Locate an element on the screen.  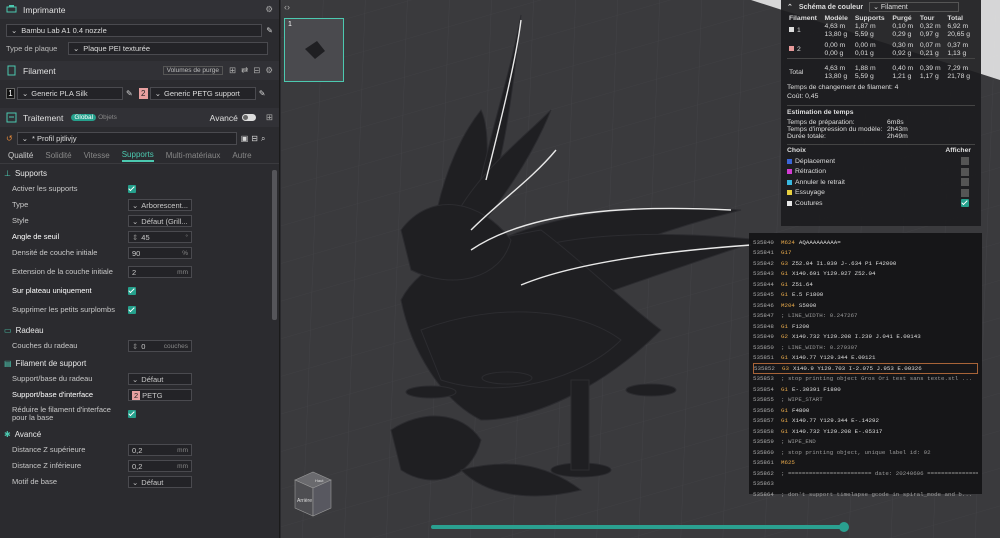
filament-slot-1-select: ⌄ Generic PLA Silk is located at coordinates (70, 93).